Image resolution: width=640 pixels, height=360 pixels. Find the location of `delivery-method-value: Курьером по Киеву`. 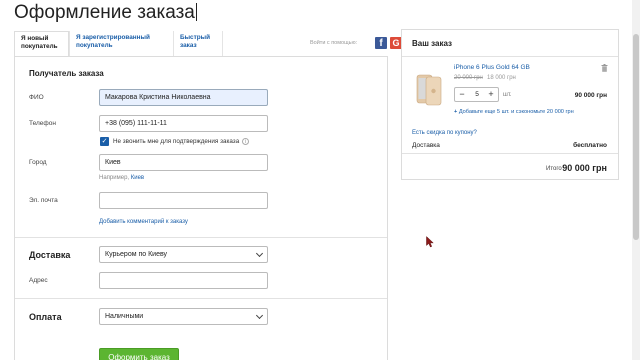

delivery-method-value: Курьером по Киеву is located at coordinates (136, 254).